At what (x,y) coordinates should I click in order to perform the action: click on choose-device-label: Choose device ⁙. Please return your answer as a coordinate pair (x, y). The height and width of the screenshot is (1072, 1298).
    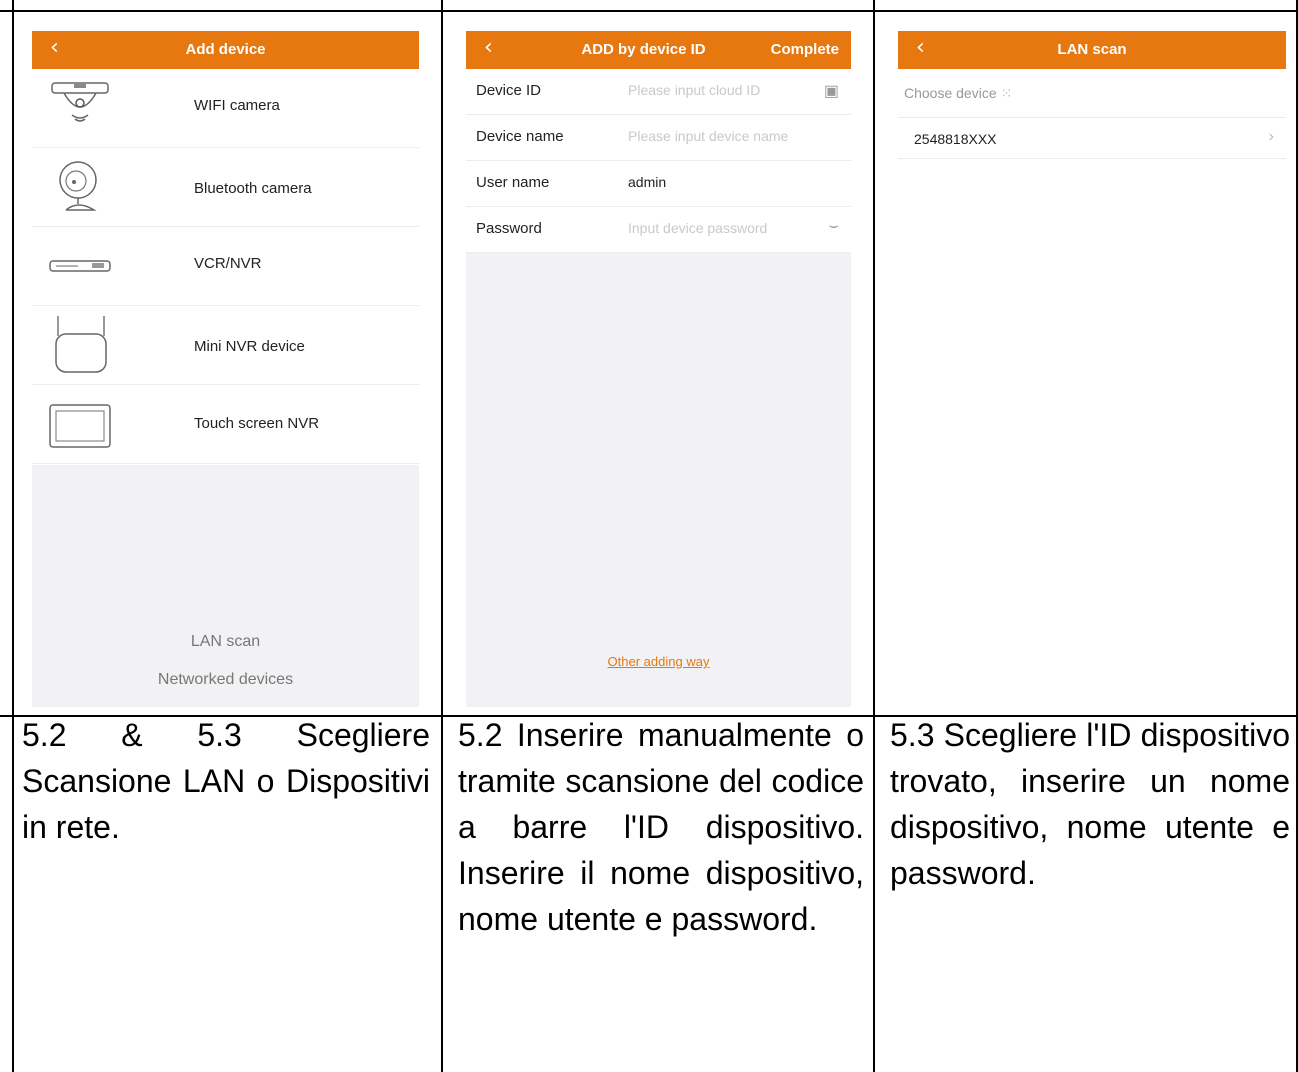
    Looking at the image, I should click on (958, 93).